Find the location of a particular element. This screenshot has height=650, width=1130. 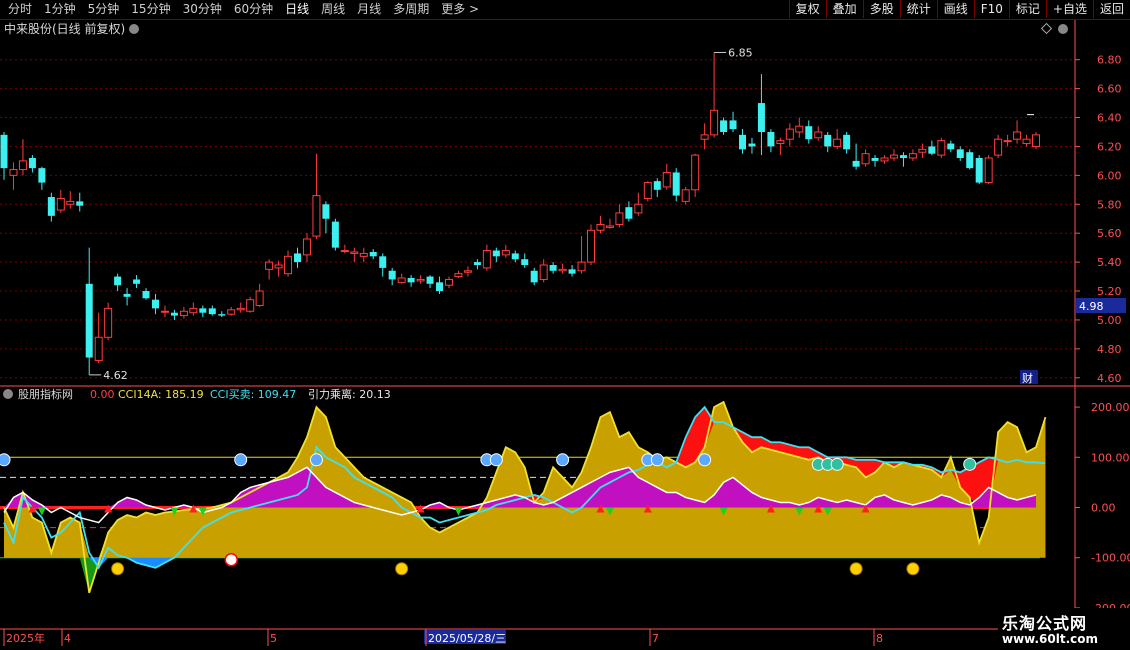

smile-signal-icon is located at coordinates (402, 569).